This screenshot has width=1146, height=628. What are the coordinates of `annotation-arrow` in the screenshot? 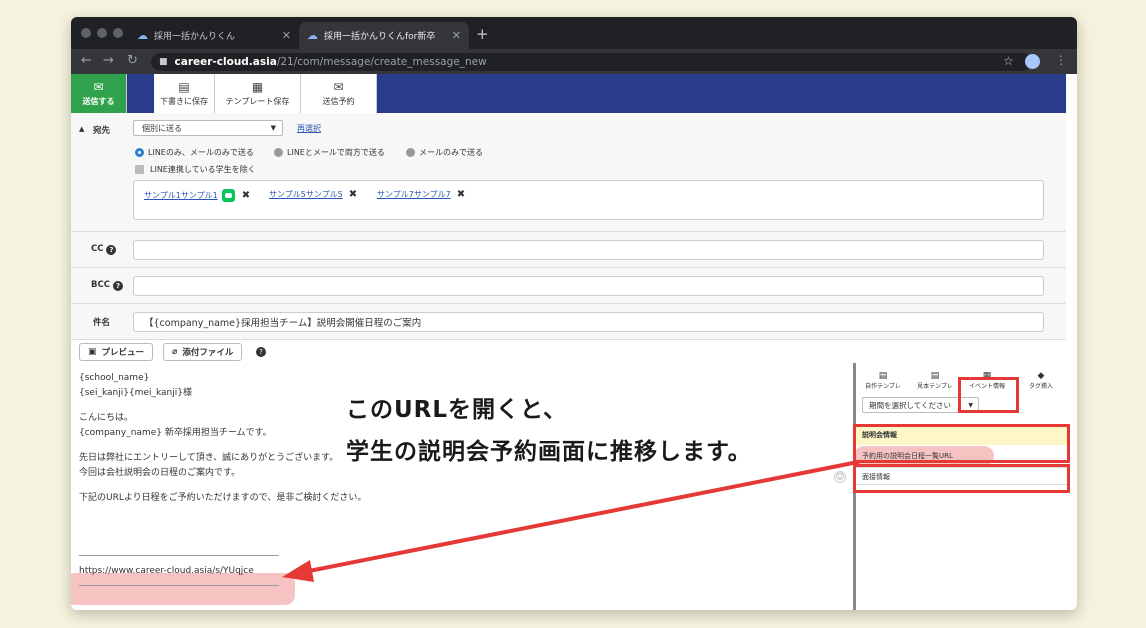 It's located at (571, 521).